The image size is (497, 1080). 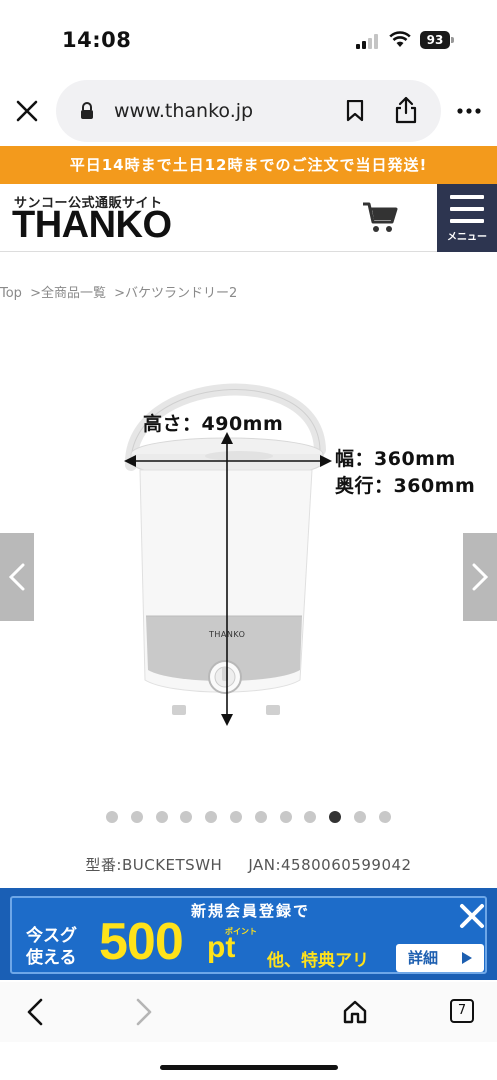 I want to click on site-logo: THANKO, so click(x=92, y=225).